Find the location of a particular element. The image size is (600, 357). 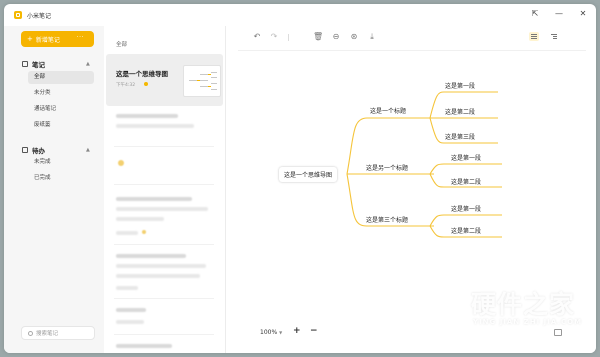

mindmap-branch-1: 这是一个标题 is located at coordinates (388, 110).